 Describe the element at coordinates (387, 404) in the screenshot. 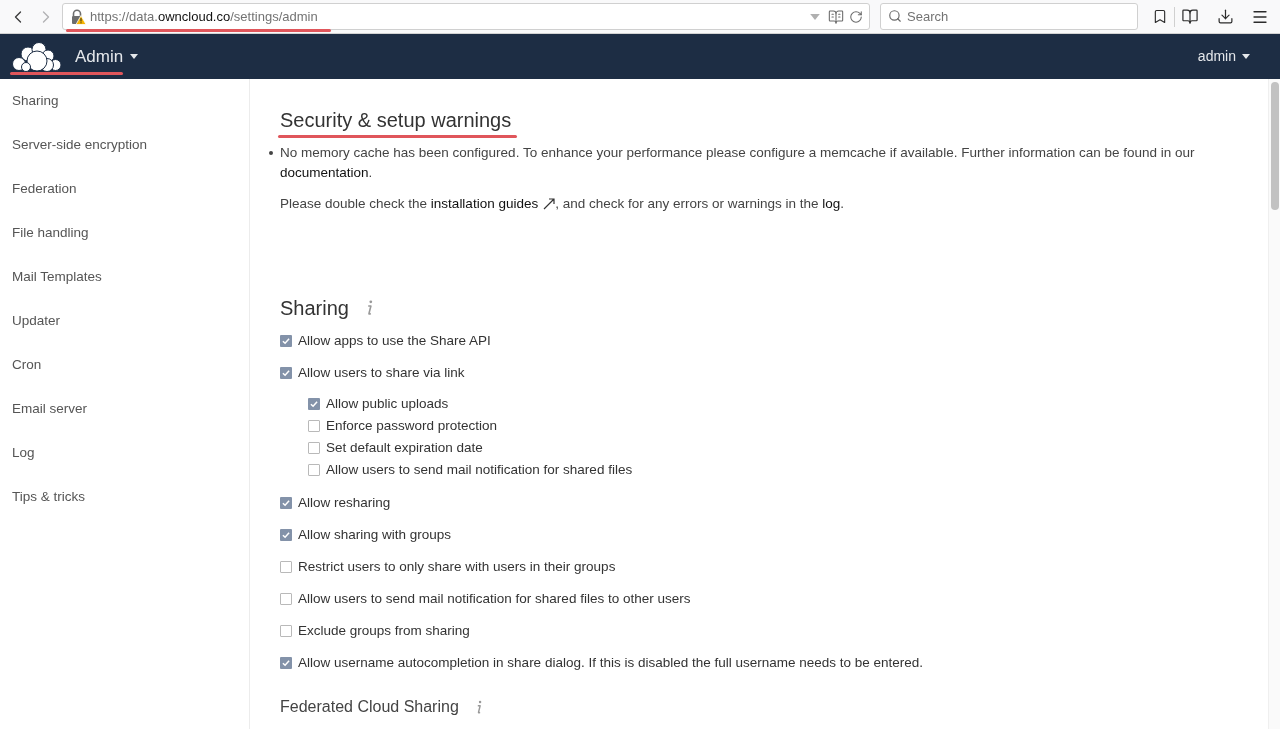

I see `option-label: Allow public uploads` at that location.